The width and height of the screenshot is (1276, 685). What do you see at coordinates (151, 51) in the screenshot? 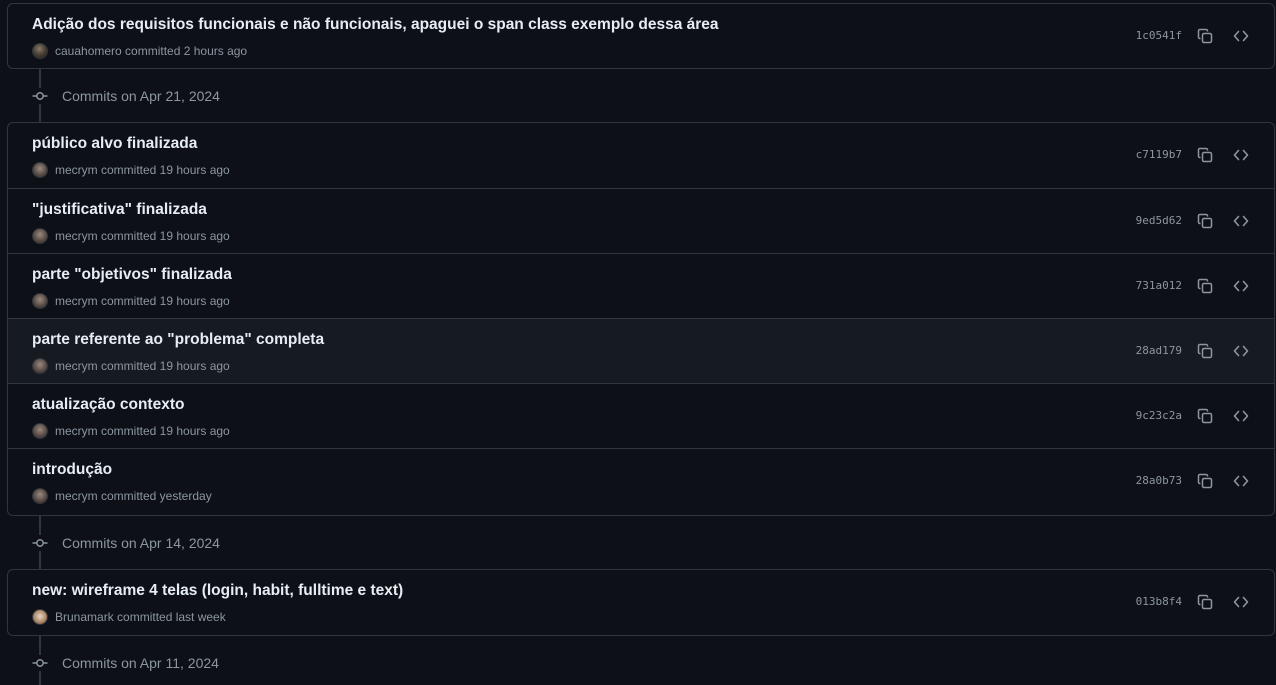
I see `commit-author-line: cauahomero committed 2 hours ago` at bounding box center [151, 51].